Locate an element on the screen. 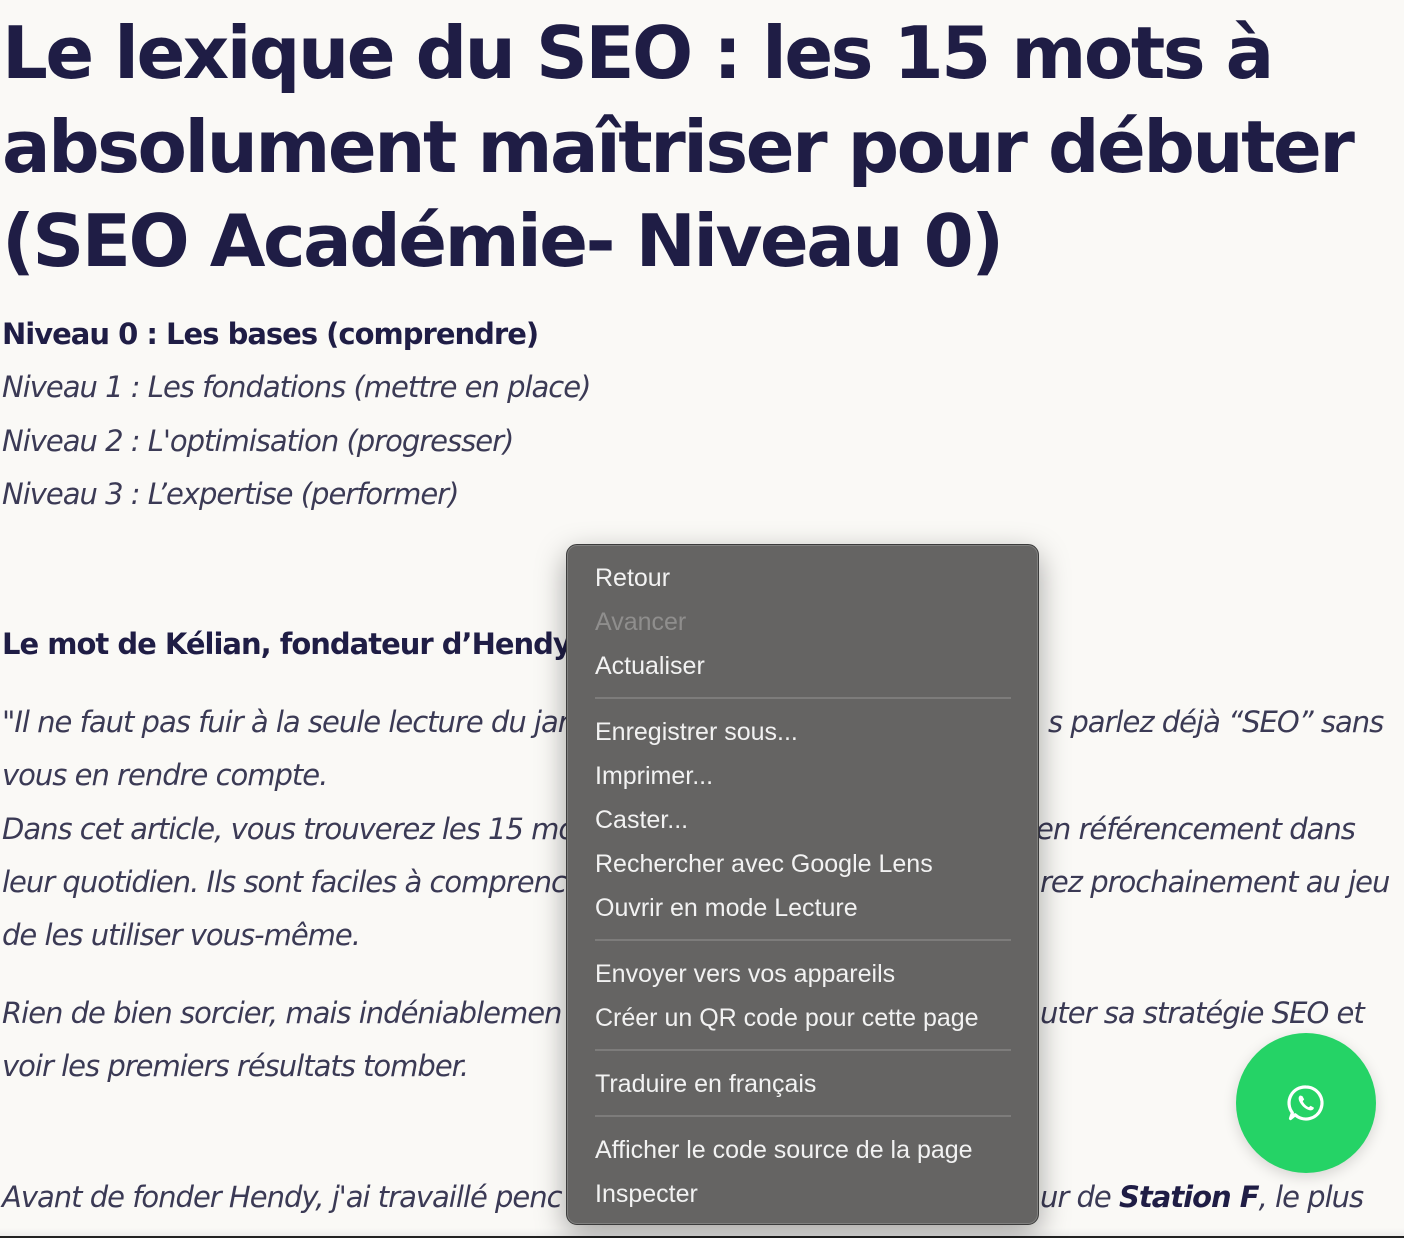 This screenshot has height=1238, width=1404. section-heading: Le mot de Kélian, fondateur d’Hendy is located at coordinates (287, 644).